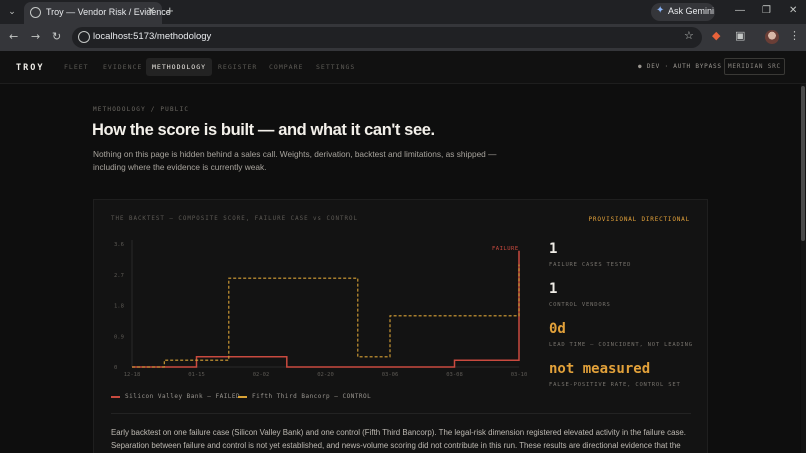 The height and width of the screenshot is (453, 806). I want to click on stat-false-positive-value: not measured, so click(600, 369).